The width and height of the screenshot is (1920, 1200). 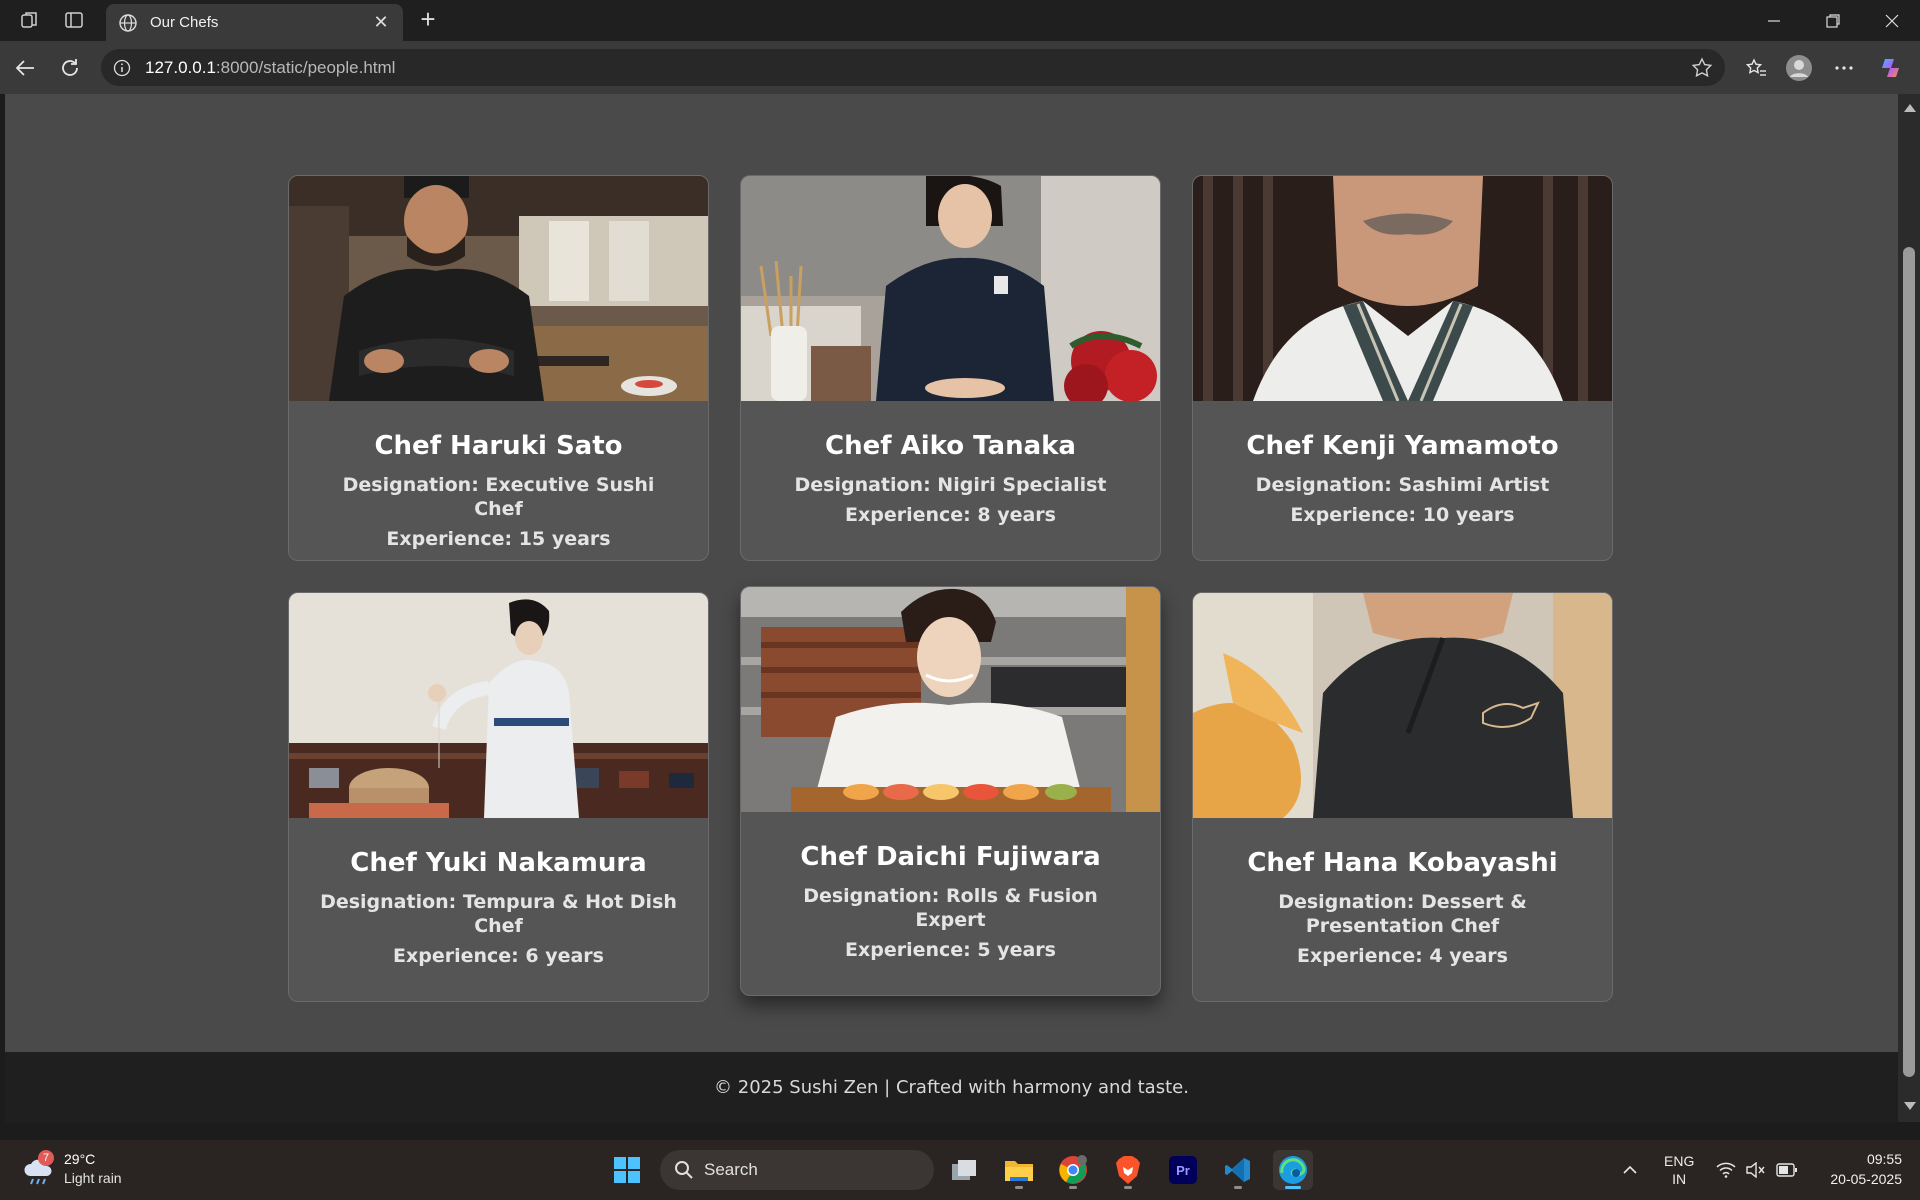 I want to click on address-bar: 127.0.0.1:8000/static/people.html, so click(x=960, y=67).